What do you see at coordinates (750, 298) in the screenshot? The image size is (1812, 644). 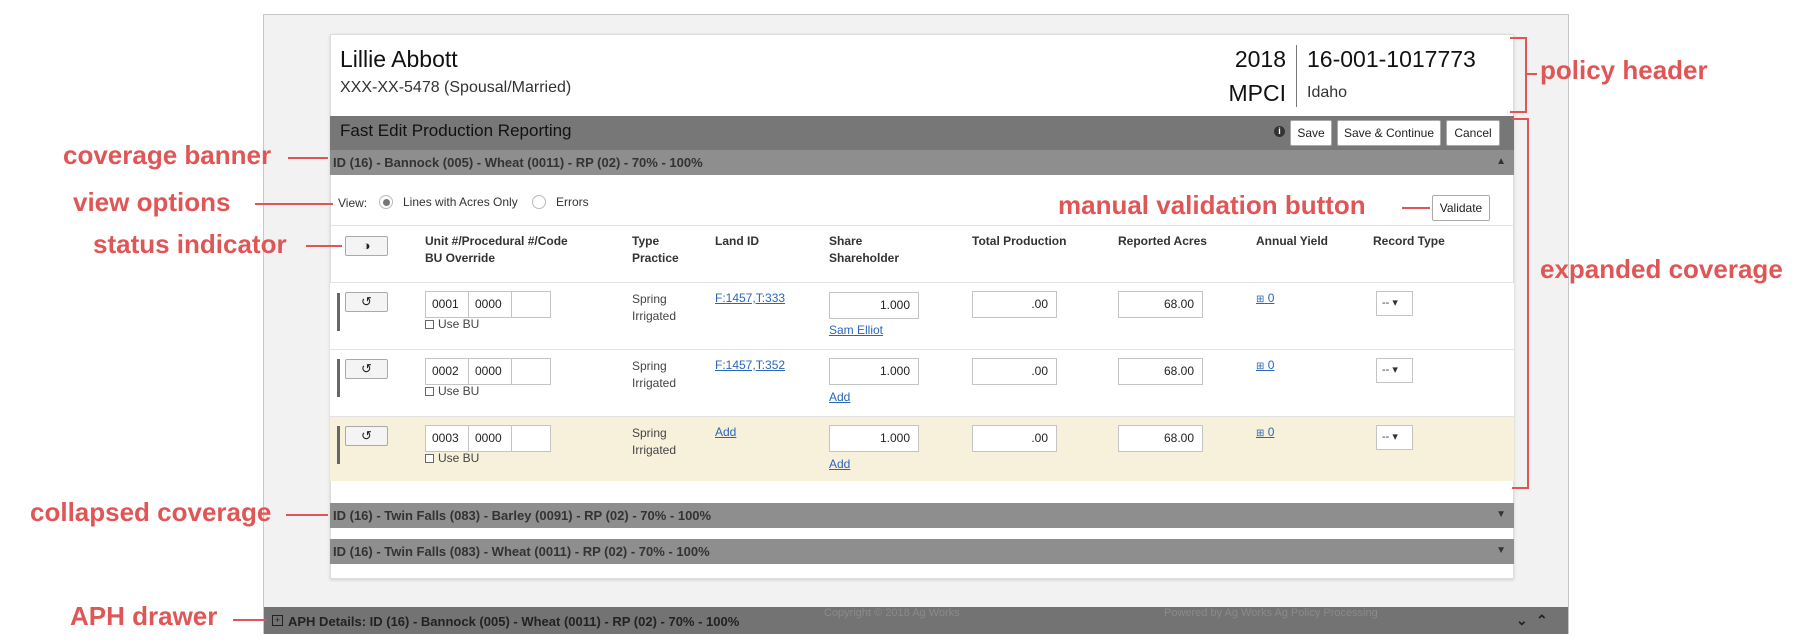 I see `land-id-link: F:1457,T:333` at bounding box center [750, 298].